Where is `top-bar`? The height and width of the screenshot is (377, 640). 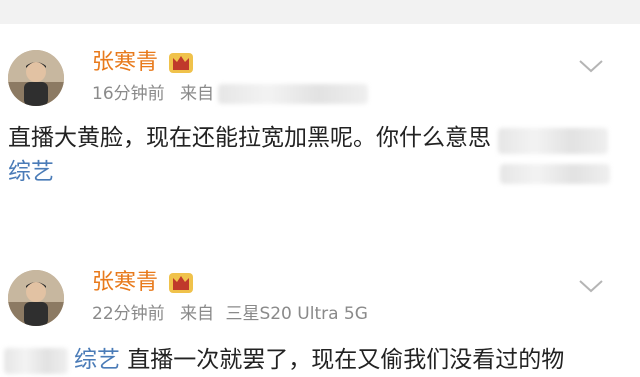
top-bar is located at coordinates (320, 12).